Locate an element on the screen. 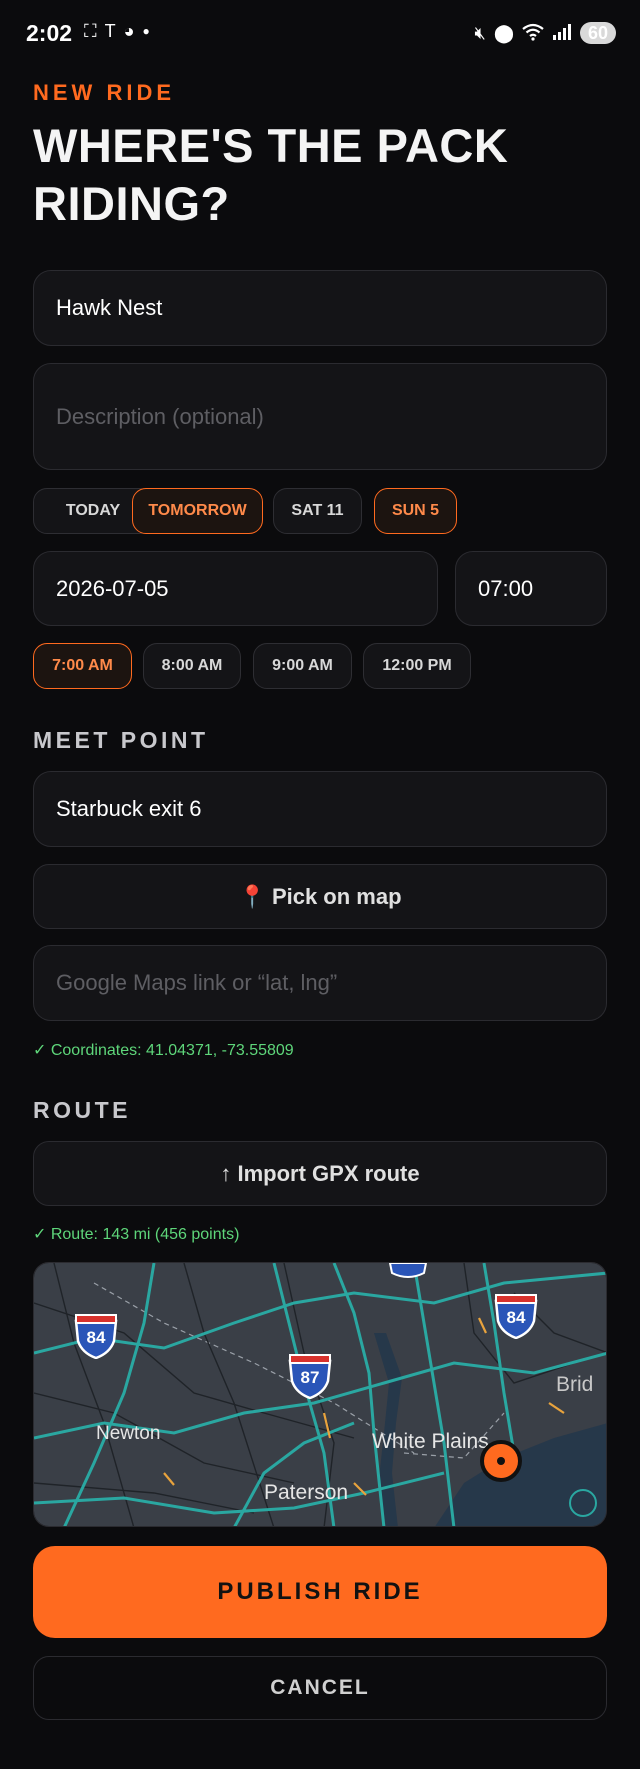 The image size is (640, 1769). date-chip-tomorrow: TOMORROW is located at coordinates (197, 511).